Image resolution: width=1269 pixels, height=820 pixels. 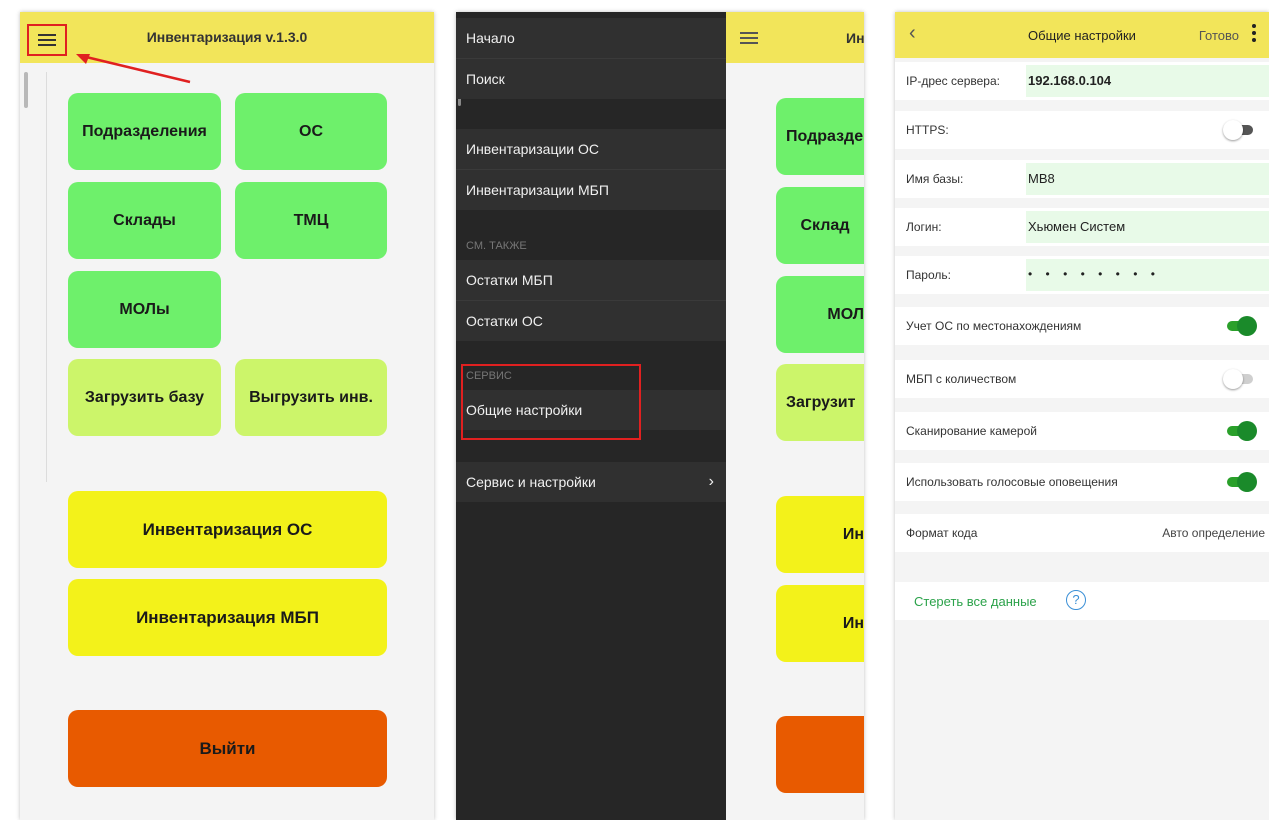 What do you see at coordinates (971, 431) in the screenshot?
I see `camera-scan-label: Сканирование камерой` at bounding box center [971, 431].